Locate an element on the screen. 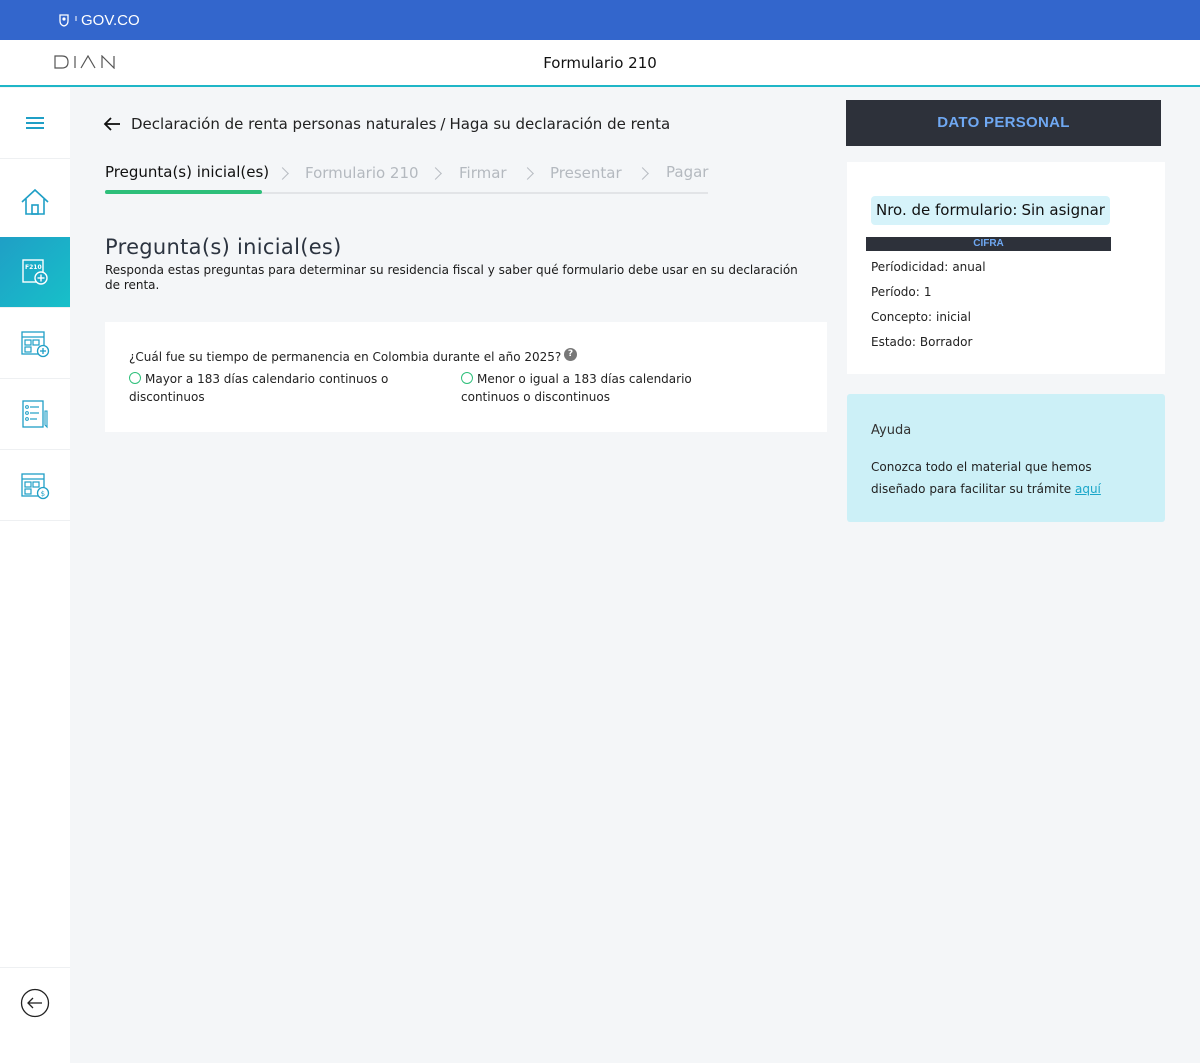  step-active-indicator is located at coordinates (183, 192).